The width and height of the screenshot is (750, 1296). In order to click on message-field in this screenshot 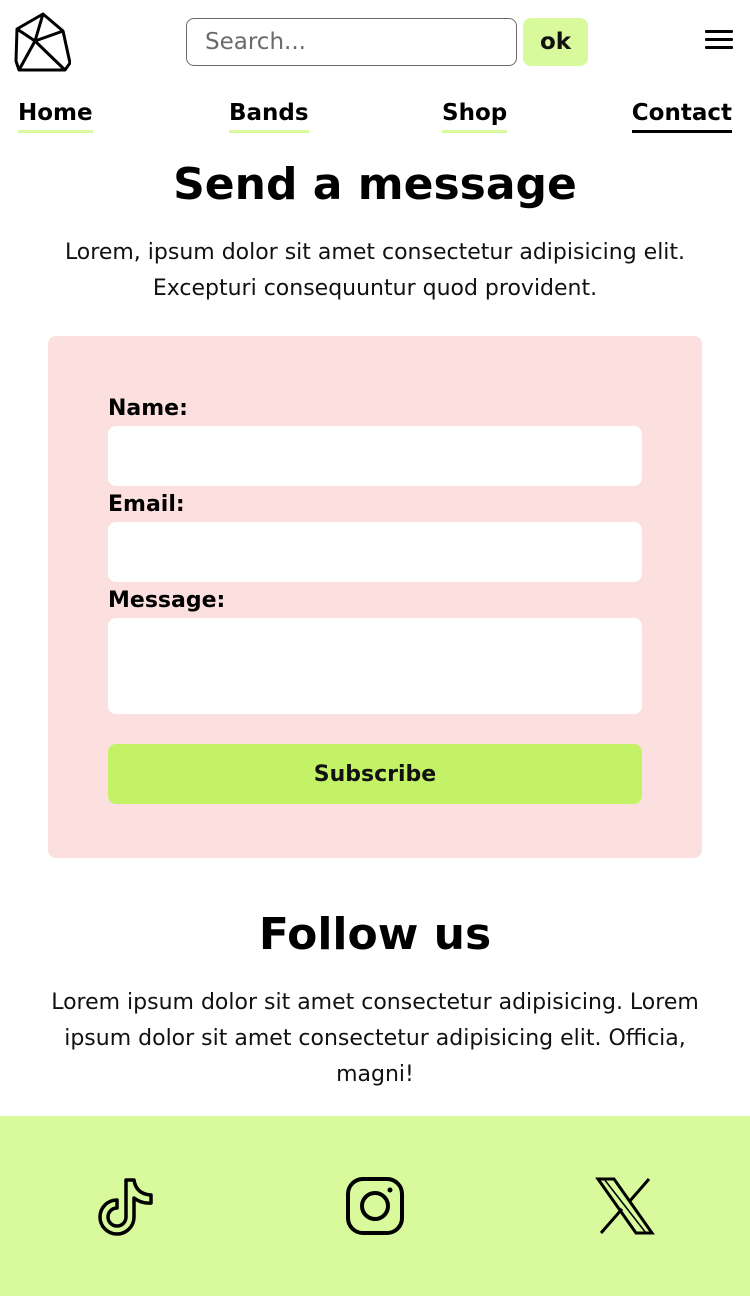, I will do `click(375, 666)`.